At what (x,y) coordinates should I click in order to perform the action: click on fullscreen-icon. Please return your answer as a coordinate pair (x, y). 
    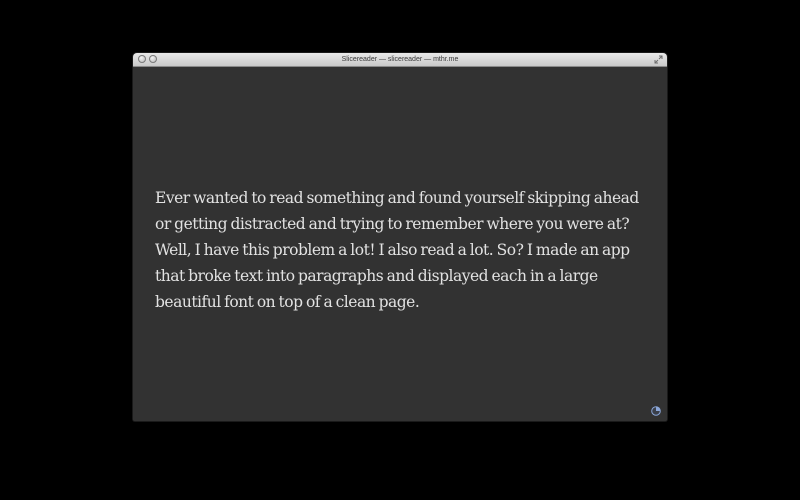
    Looking at the image, I should click on (658, 59).